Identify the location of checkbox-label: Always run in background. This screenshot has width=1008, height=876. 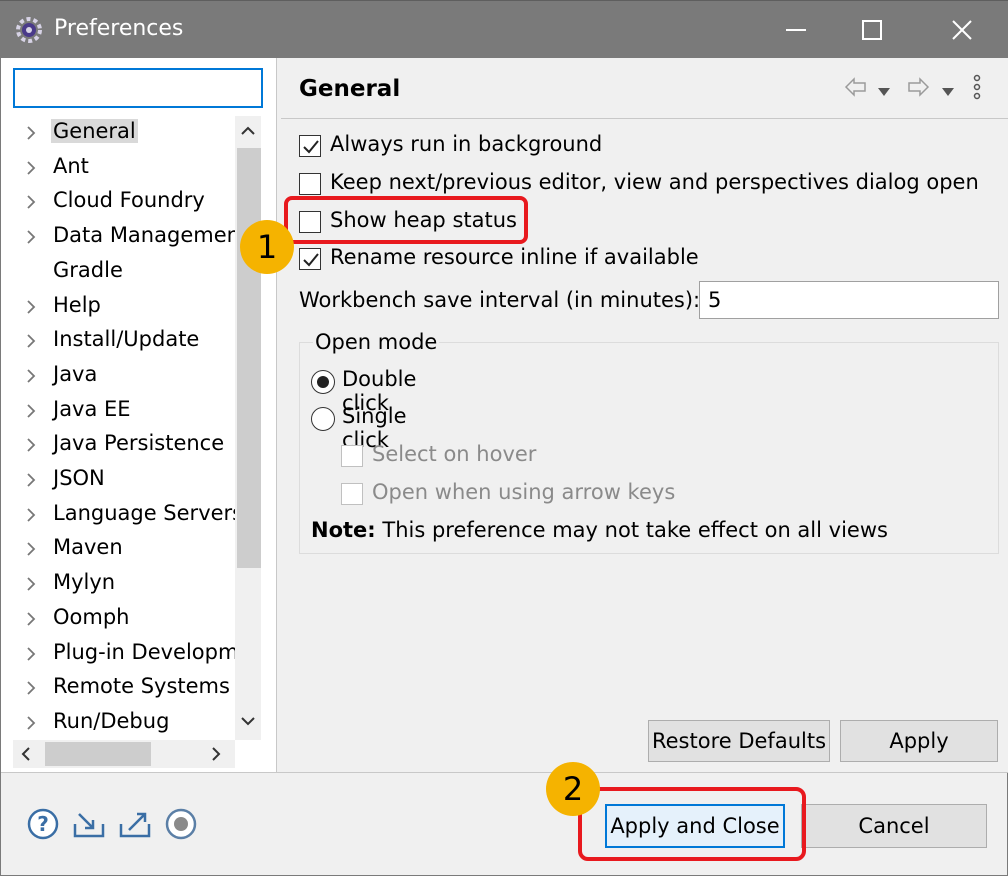
(466, 144).